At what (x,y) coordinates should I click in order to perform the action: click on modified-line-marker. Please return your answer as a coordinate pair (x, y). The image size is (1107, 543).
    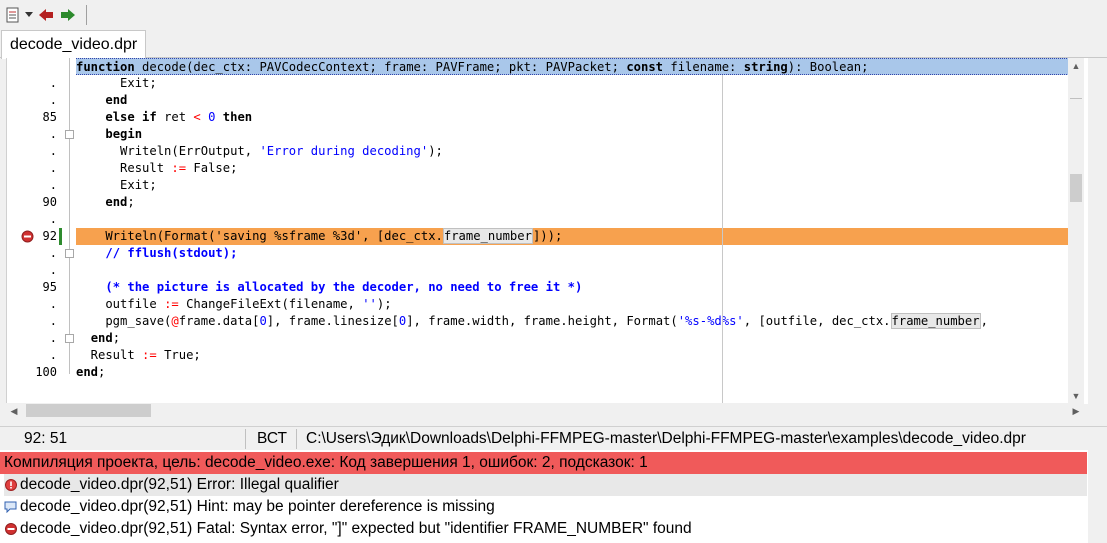
    Looking at the image, I should click on (60, 236).